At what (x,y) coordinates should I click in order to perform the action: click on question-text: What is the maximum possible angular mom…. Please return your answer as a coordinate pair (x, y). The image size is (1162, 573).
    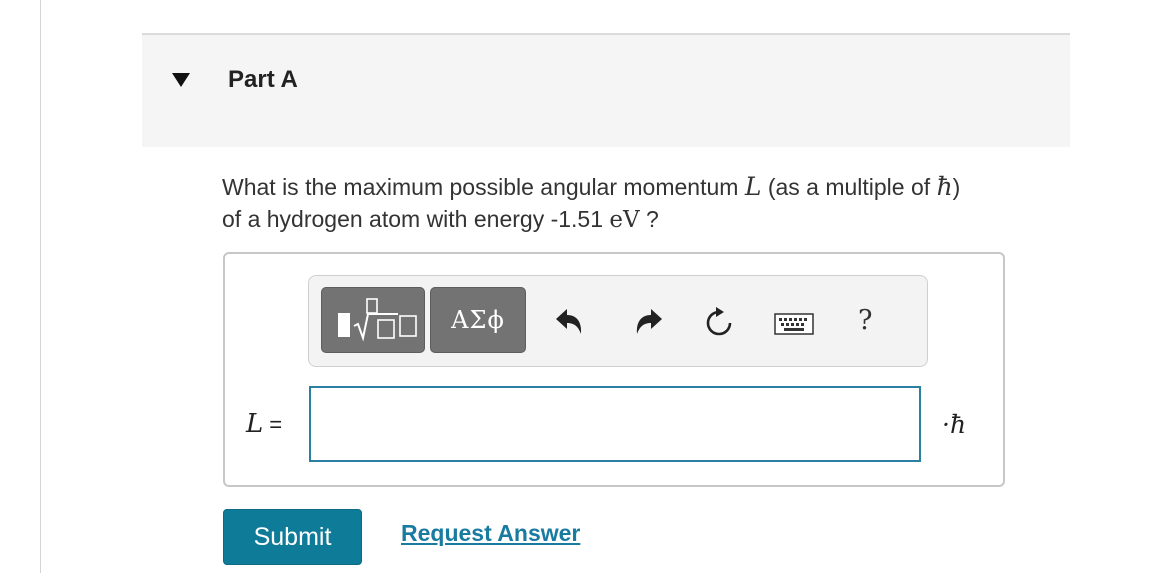
    Looking at the image, I should click on (652, 203).